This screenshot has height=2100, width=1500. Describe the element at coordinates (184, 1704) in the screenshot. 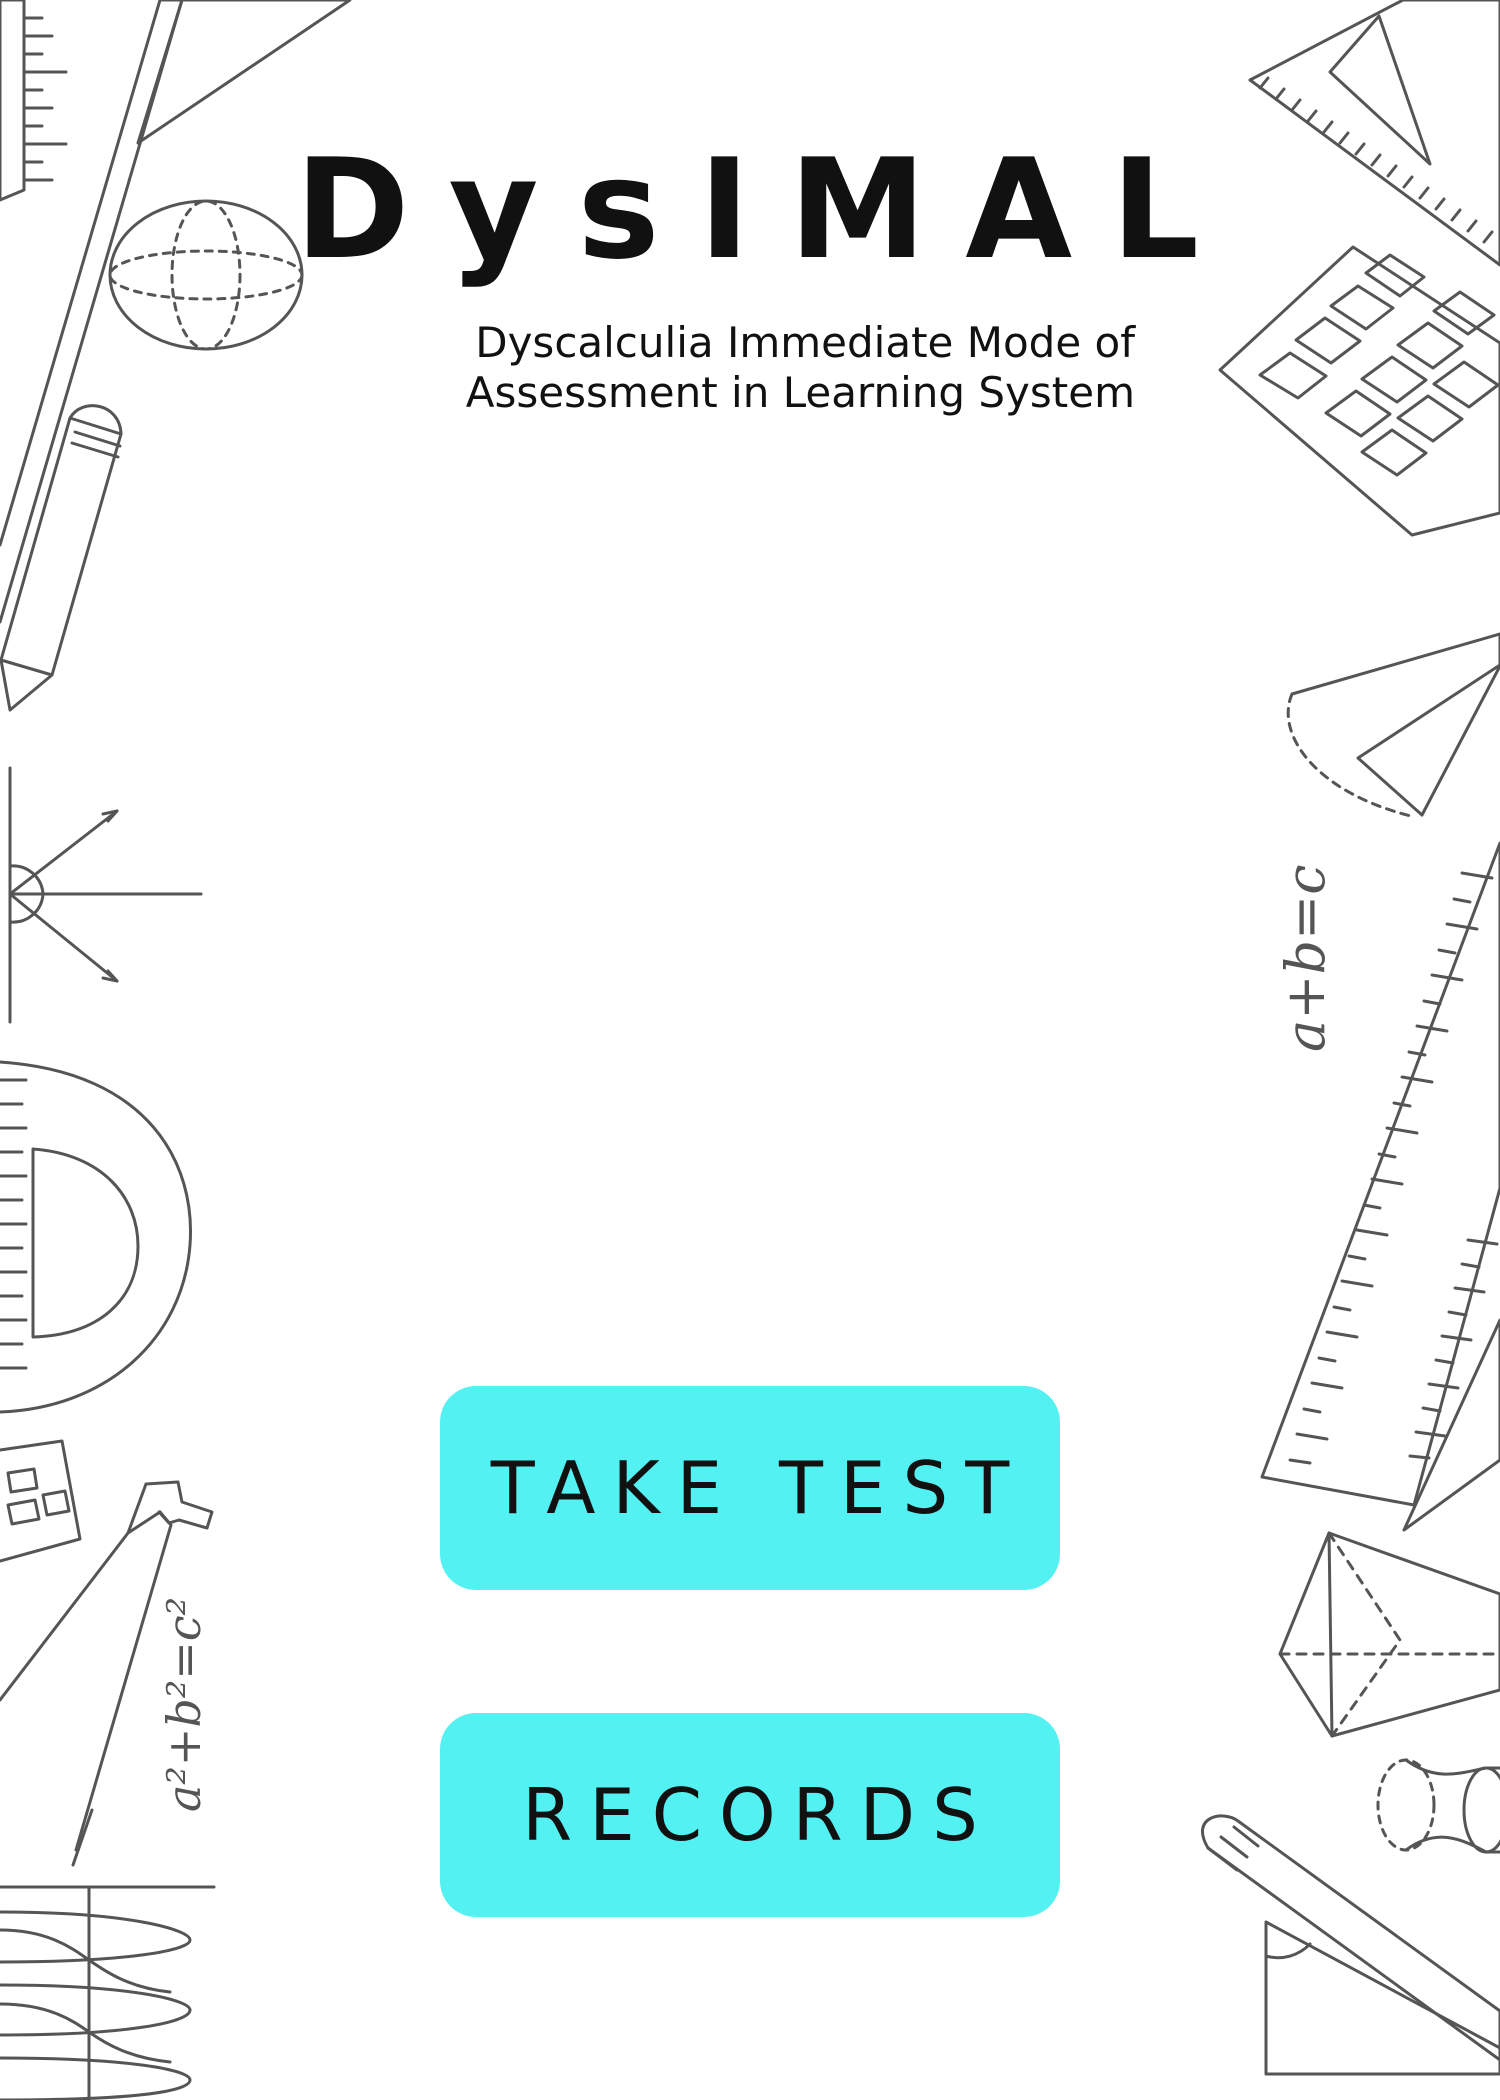

I see `formula-left: a²+b²=c²` at that location.